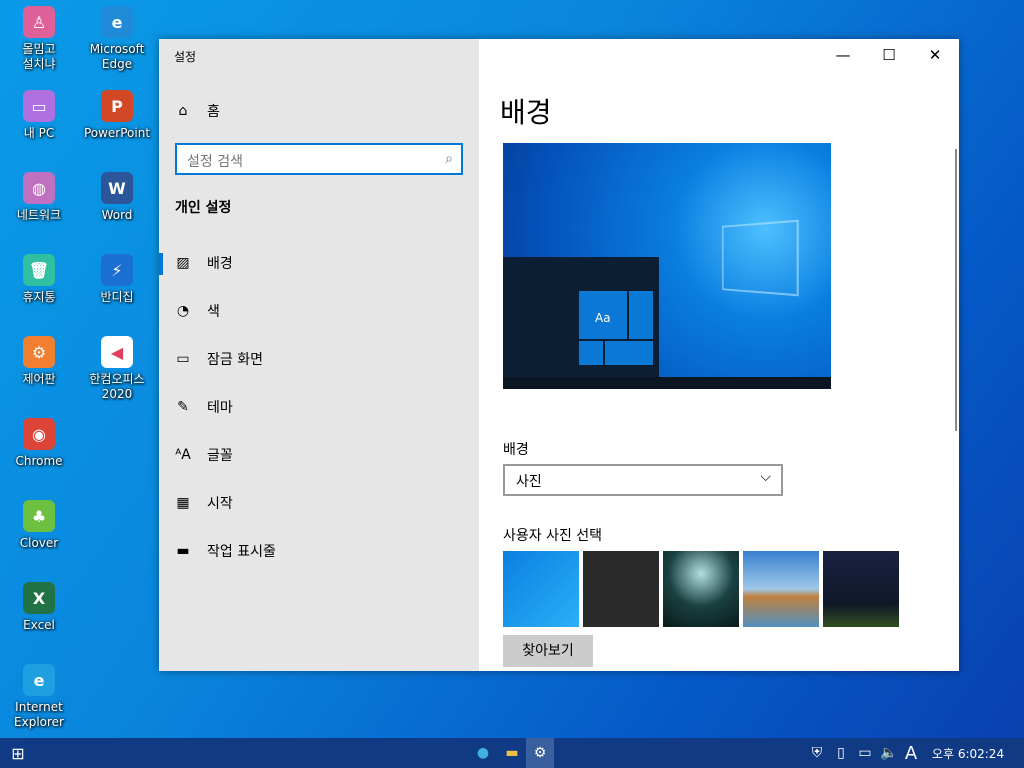  I want to click on theme-icon: ✎, so click(183, 407).